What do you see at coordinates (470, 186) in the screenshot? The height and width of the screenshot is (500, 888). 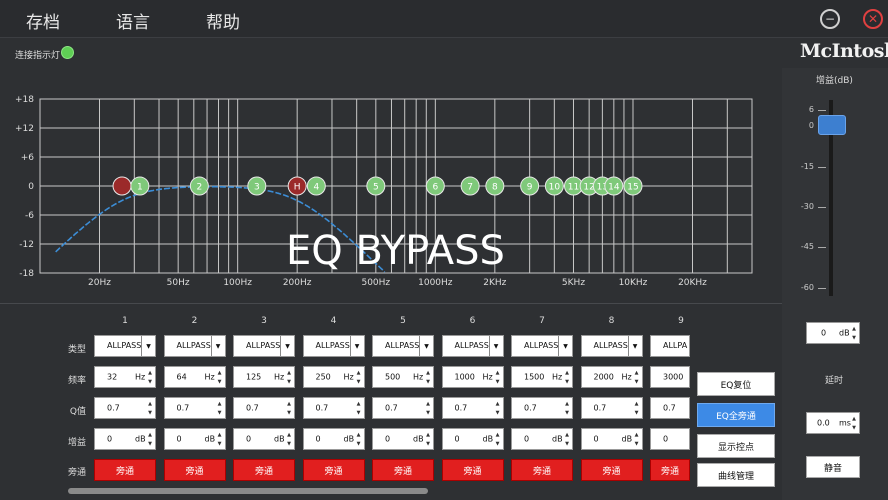 I see `eq-band-node-7: 7` at bounding box center [470, 186].